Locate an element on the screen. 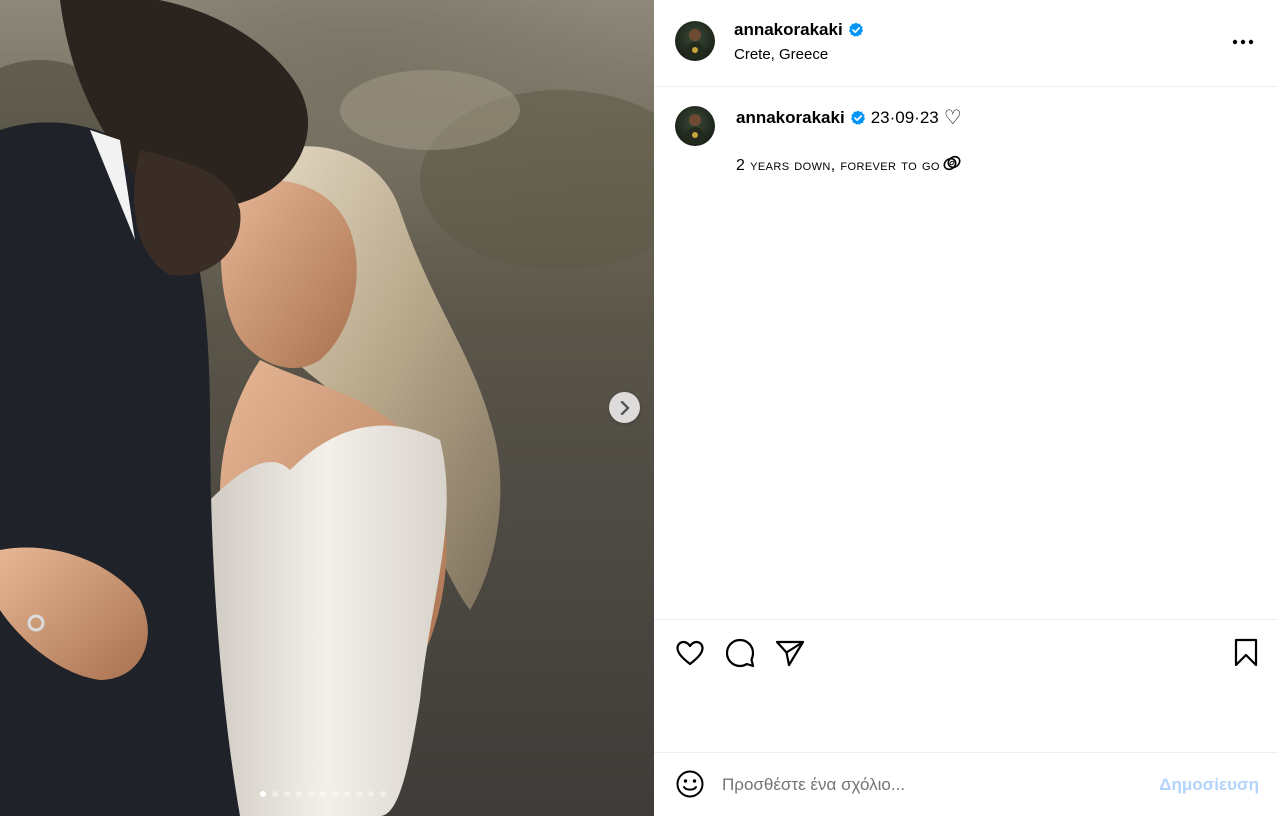 The height and width of the screenshot is (816, 1278). header-username: annakorakaki is located at coordinates (799, 30).